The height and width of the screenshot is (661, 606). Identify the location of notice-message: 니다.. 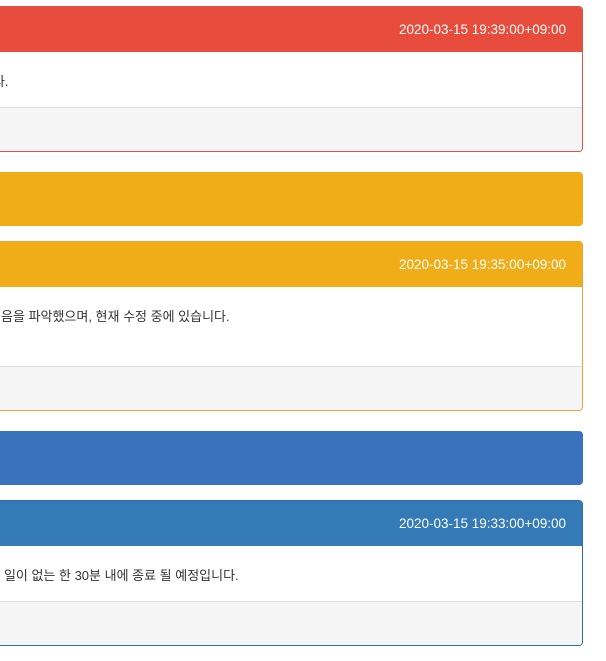
(4, 81).